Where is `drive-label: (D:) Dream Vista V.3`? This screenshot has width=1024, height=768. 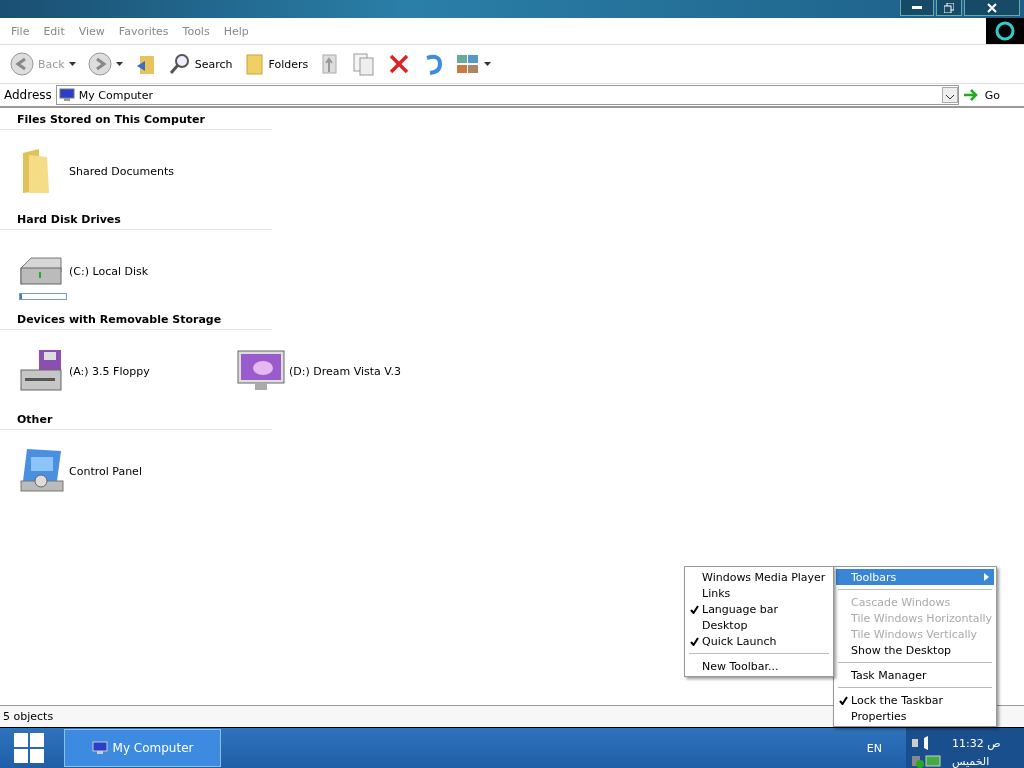
drive-label: (D:) Dream Vista V.3 is located at coordinates (345, 371).